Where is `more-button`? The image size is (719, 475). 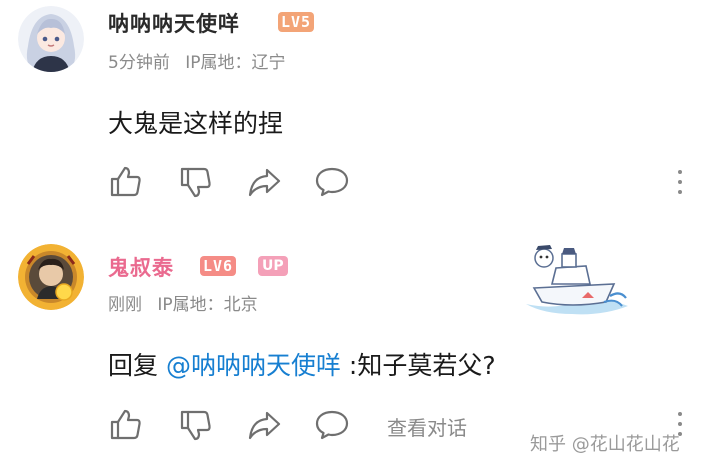
more-button is located at coordinates (680, 184).